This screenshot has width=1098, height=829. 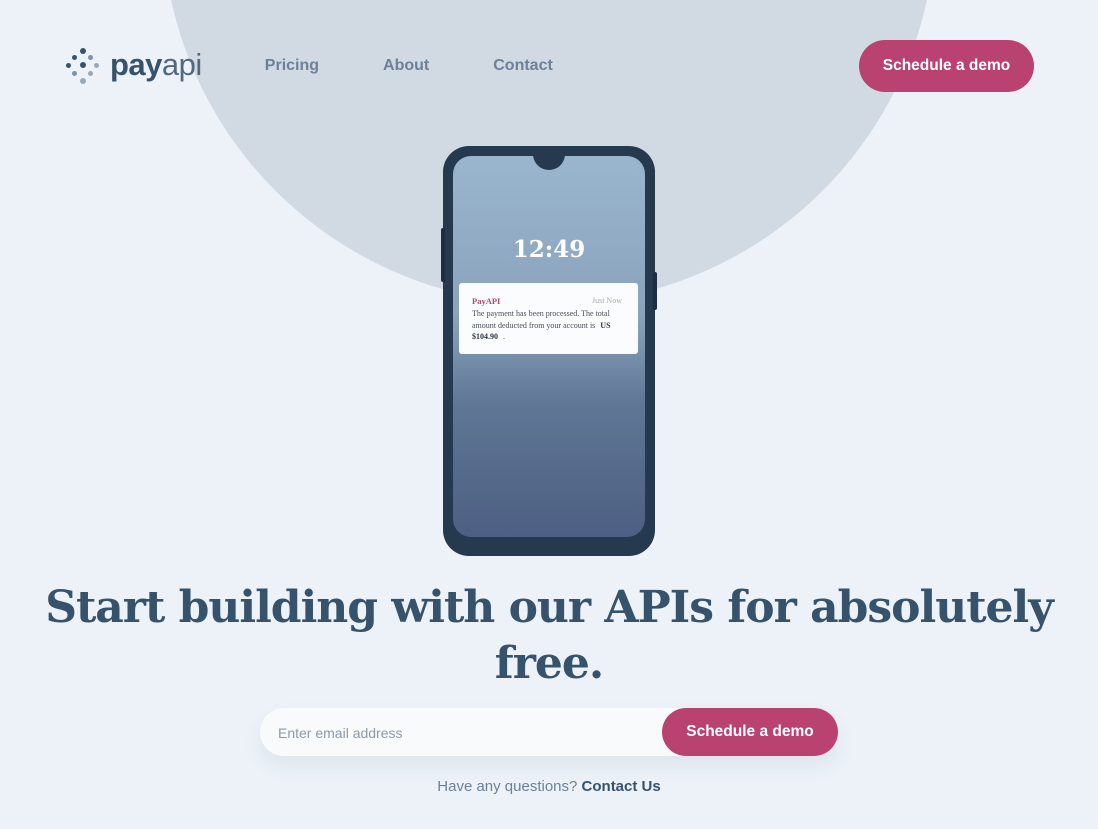 What do you see at coordinates (441, 66) in the screenshot?
I see `main-nav: Pricing About Contact` at bounding box center [441, 66].